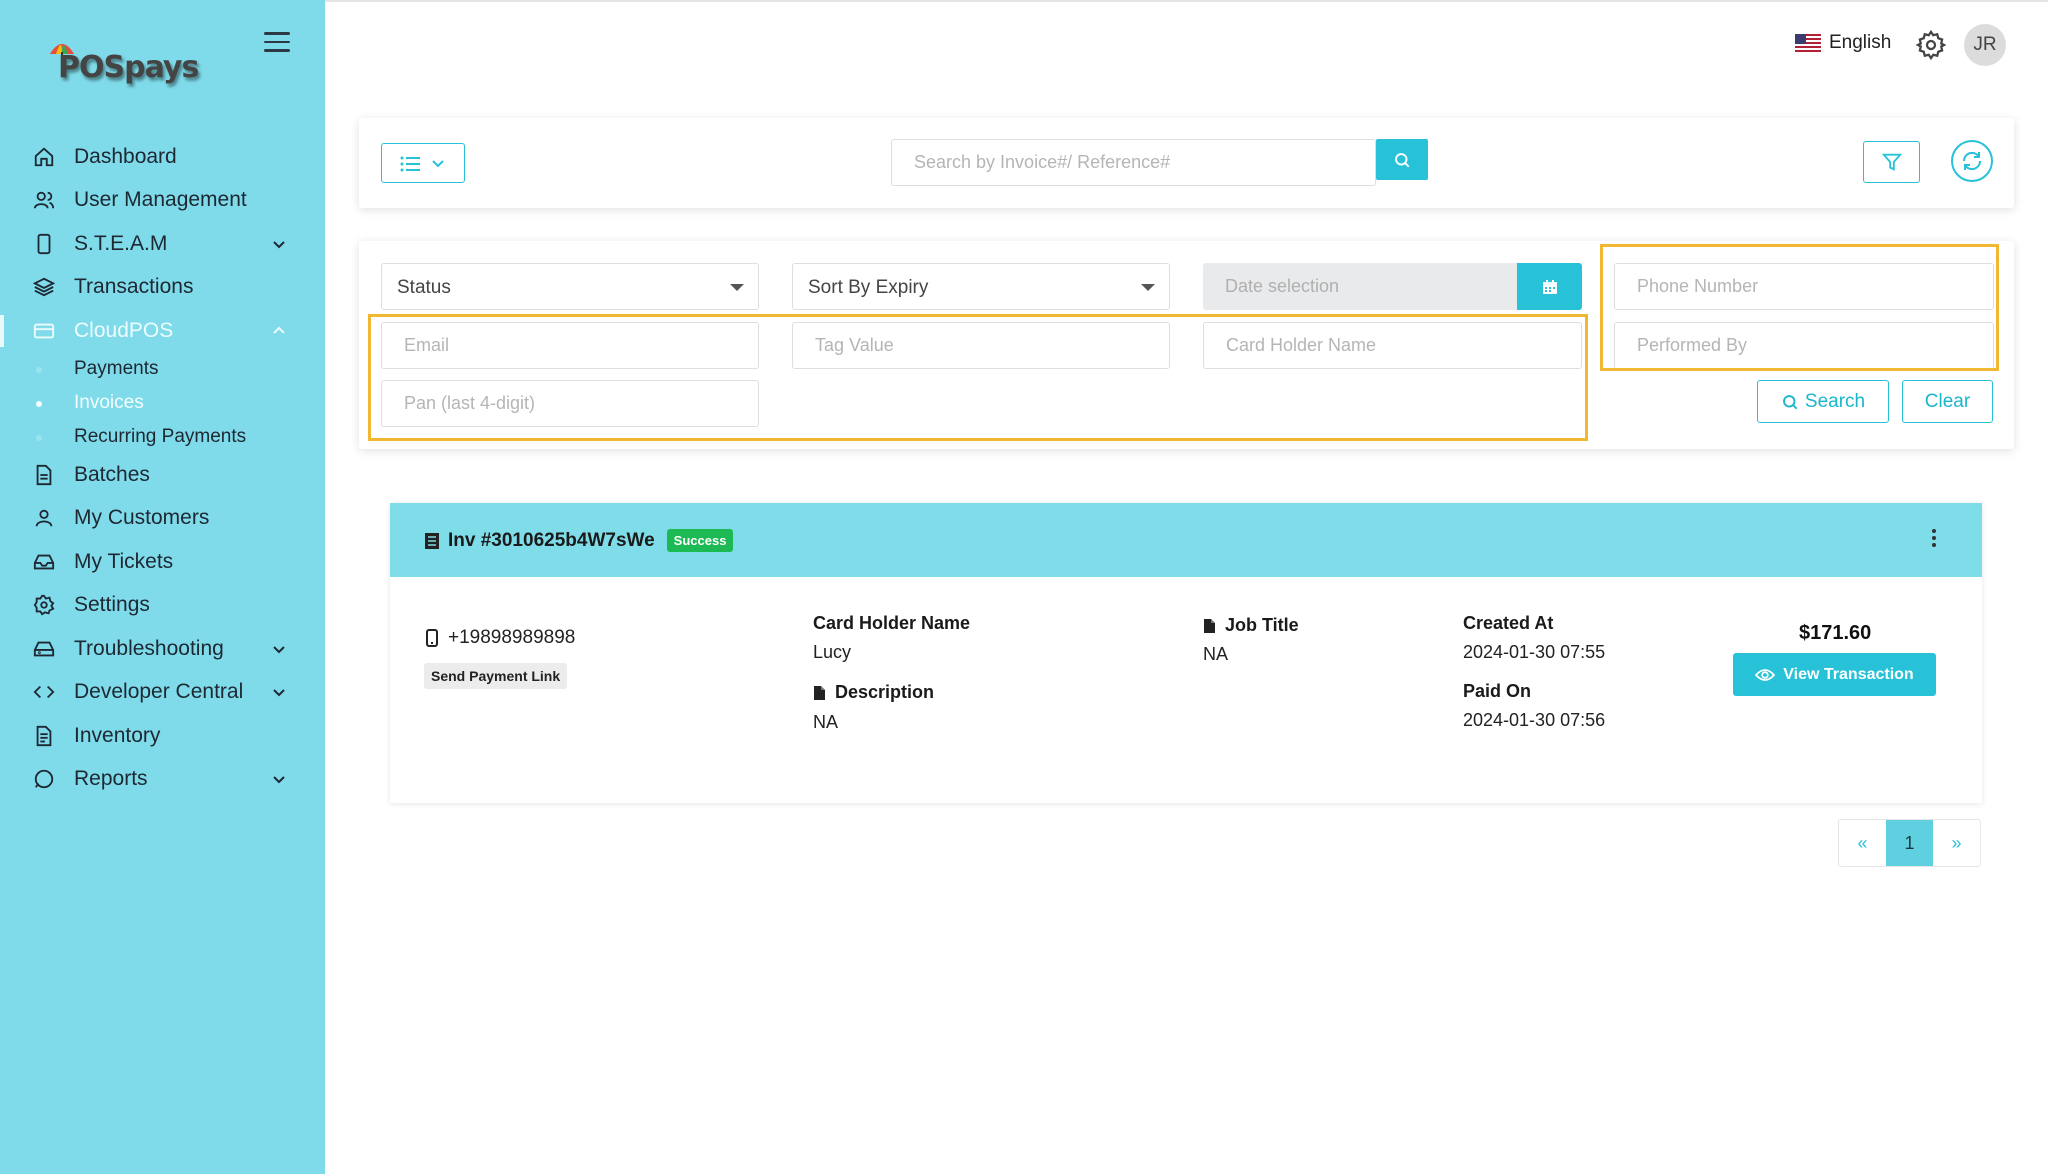 This screenshot has height=1174, width=2048. Describe the element at coordinates (1934, 539) in the screenshot. I see `more-options-icon` at that location.